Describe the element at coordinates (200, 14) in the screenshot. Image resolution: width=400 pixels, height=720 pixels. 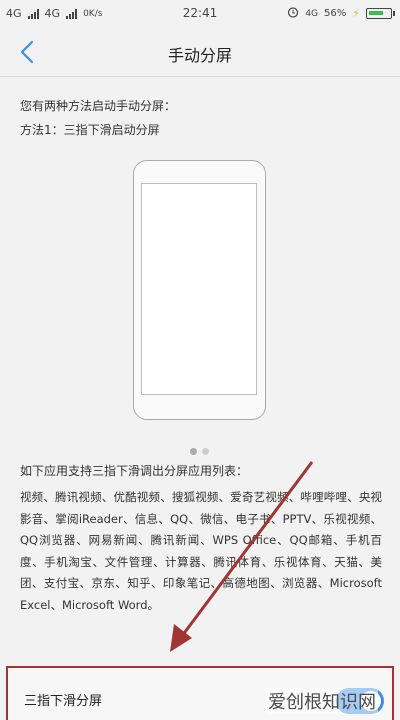
I see `status-bar: 4G 4G 0K/s 22:41 4G 56% ⚡` at that location.